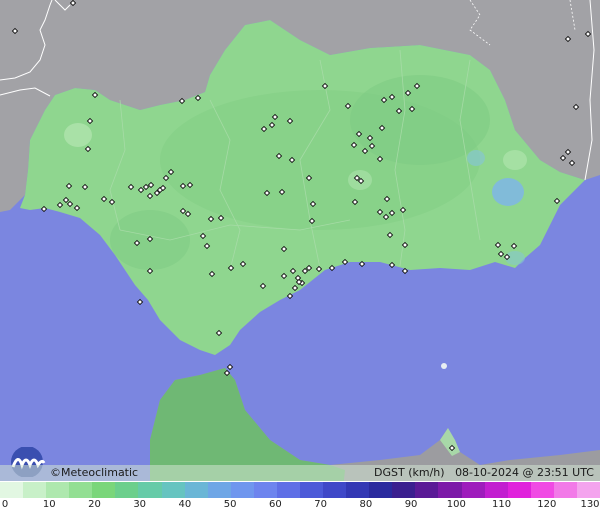 This screenshot has width=600, height=517. What do you see at coordinates (49, 504) in the screenshot?
I see `legend-label: 10` at bounding box center [49, 504].